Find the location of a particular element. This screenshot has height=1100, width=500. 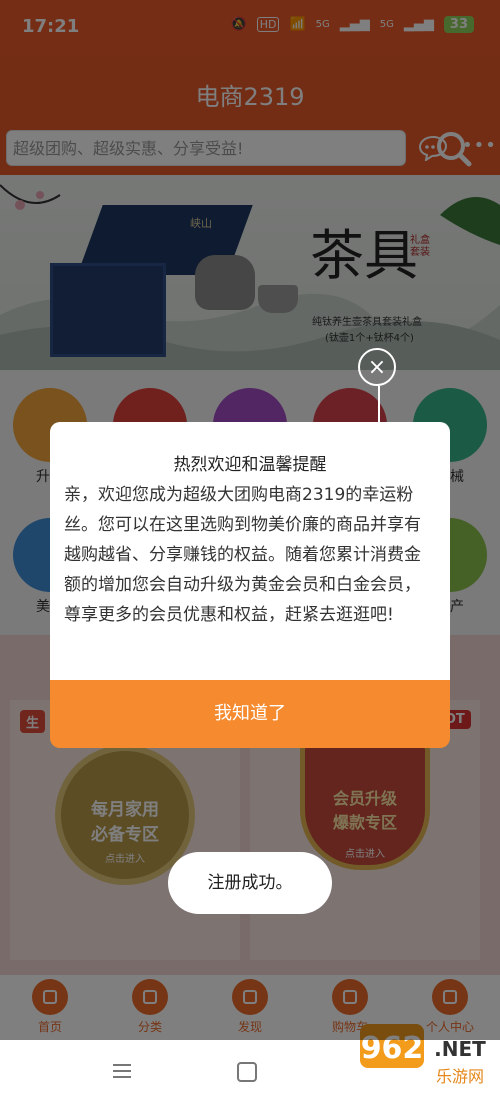

close-connector is located at coordinates (379, 404).